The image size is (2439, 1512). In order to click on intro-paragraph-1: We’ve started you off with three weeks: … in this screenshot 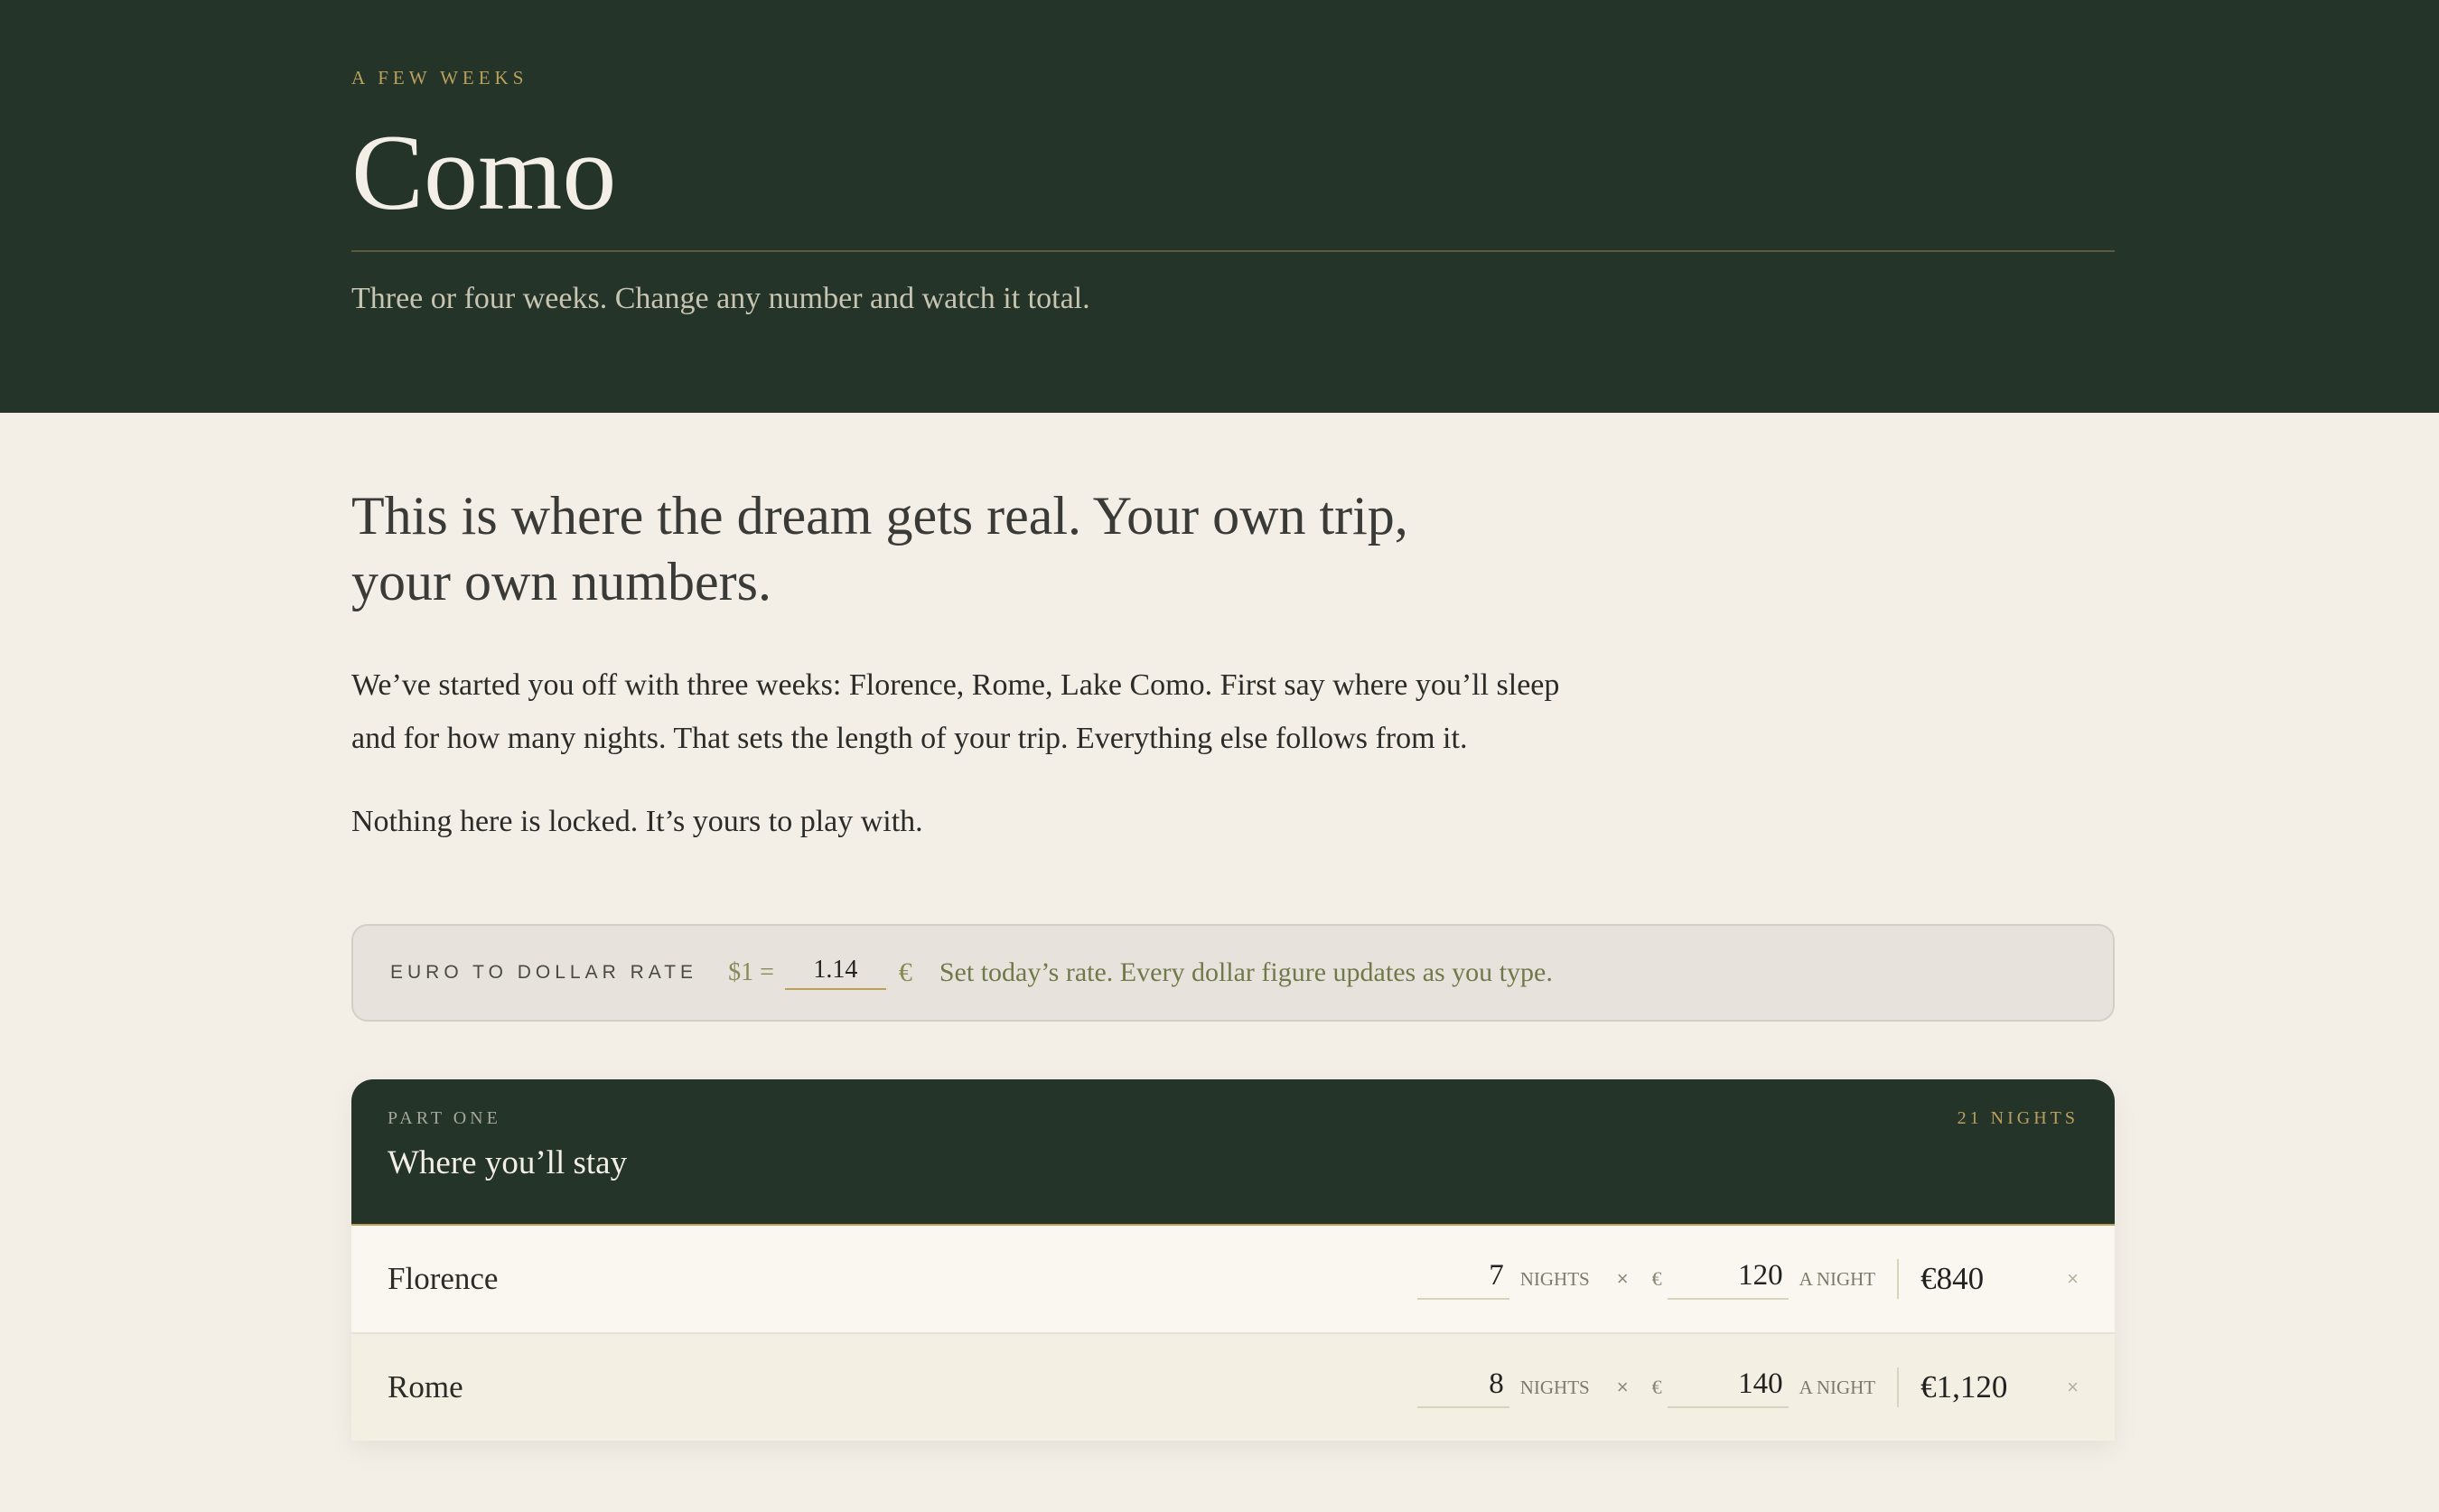, I will do `click(956, 711)`.